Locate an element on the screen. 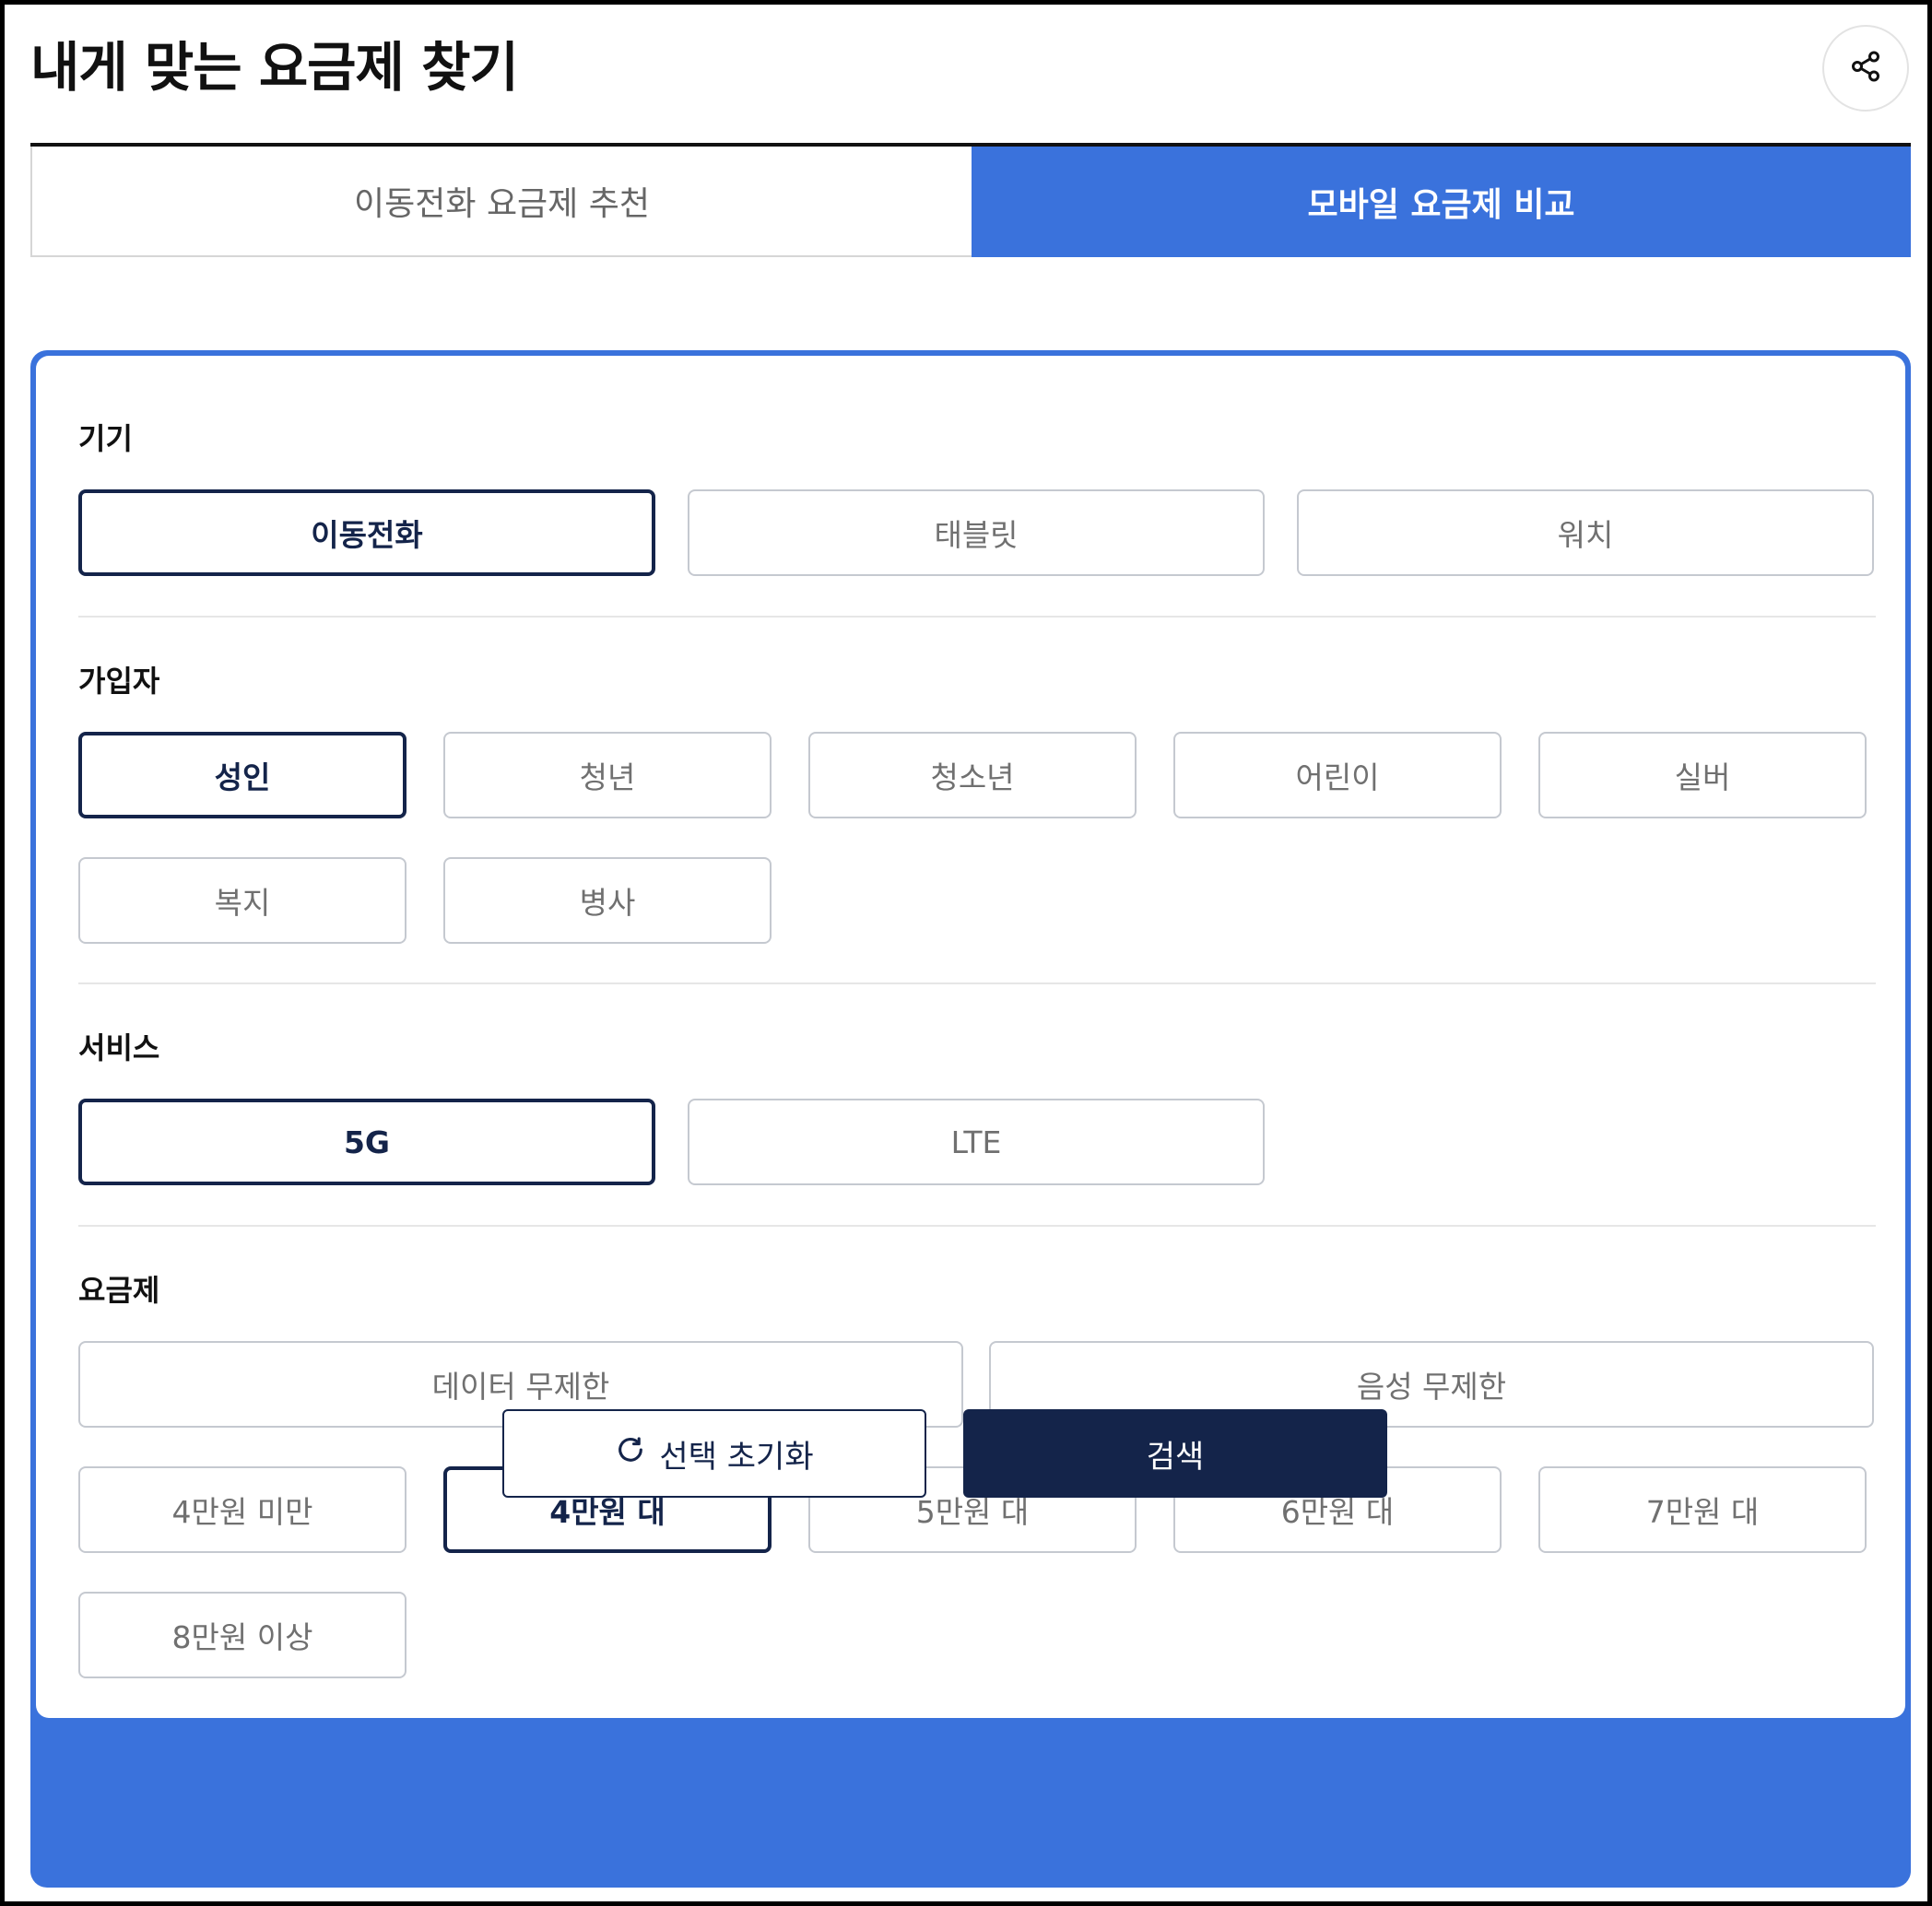 Image resolution: width=1932 pixels, height=1906 pixels. search-button: 검색 is located at coordinates (1175, 1453).